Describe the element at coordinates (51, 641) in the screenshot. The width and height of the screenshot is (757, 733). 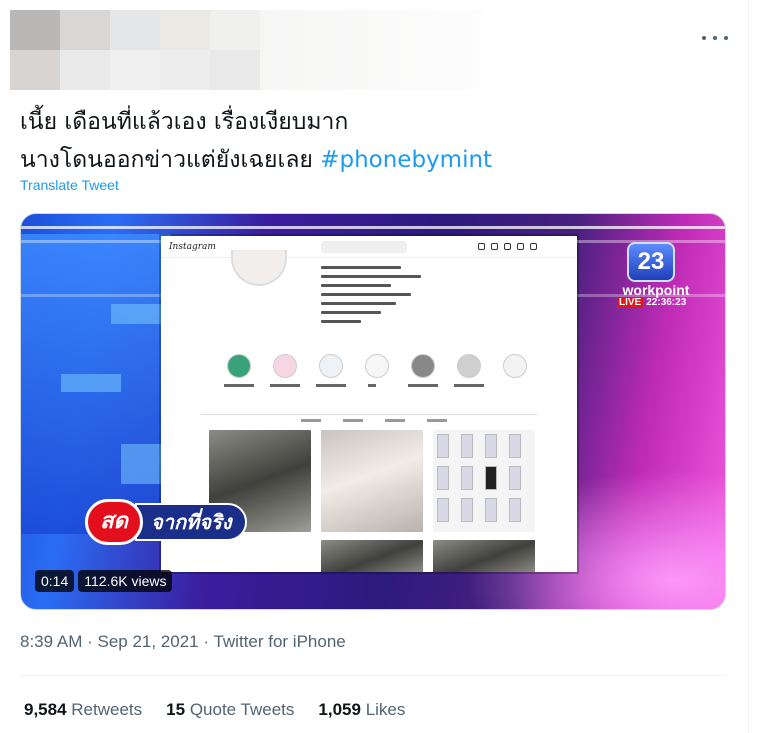
I see `tweet-timestamp-time: 8:39 AM` at that location.